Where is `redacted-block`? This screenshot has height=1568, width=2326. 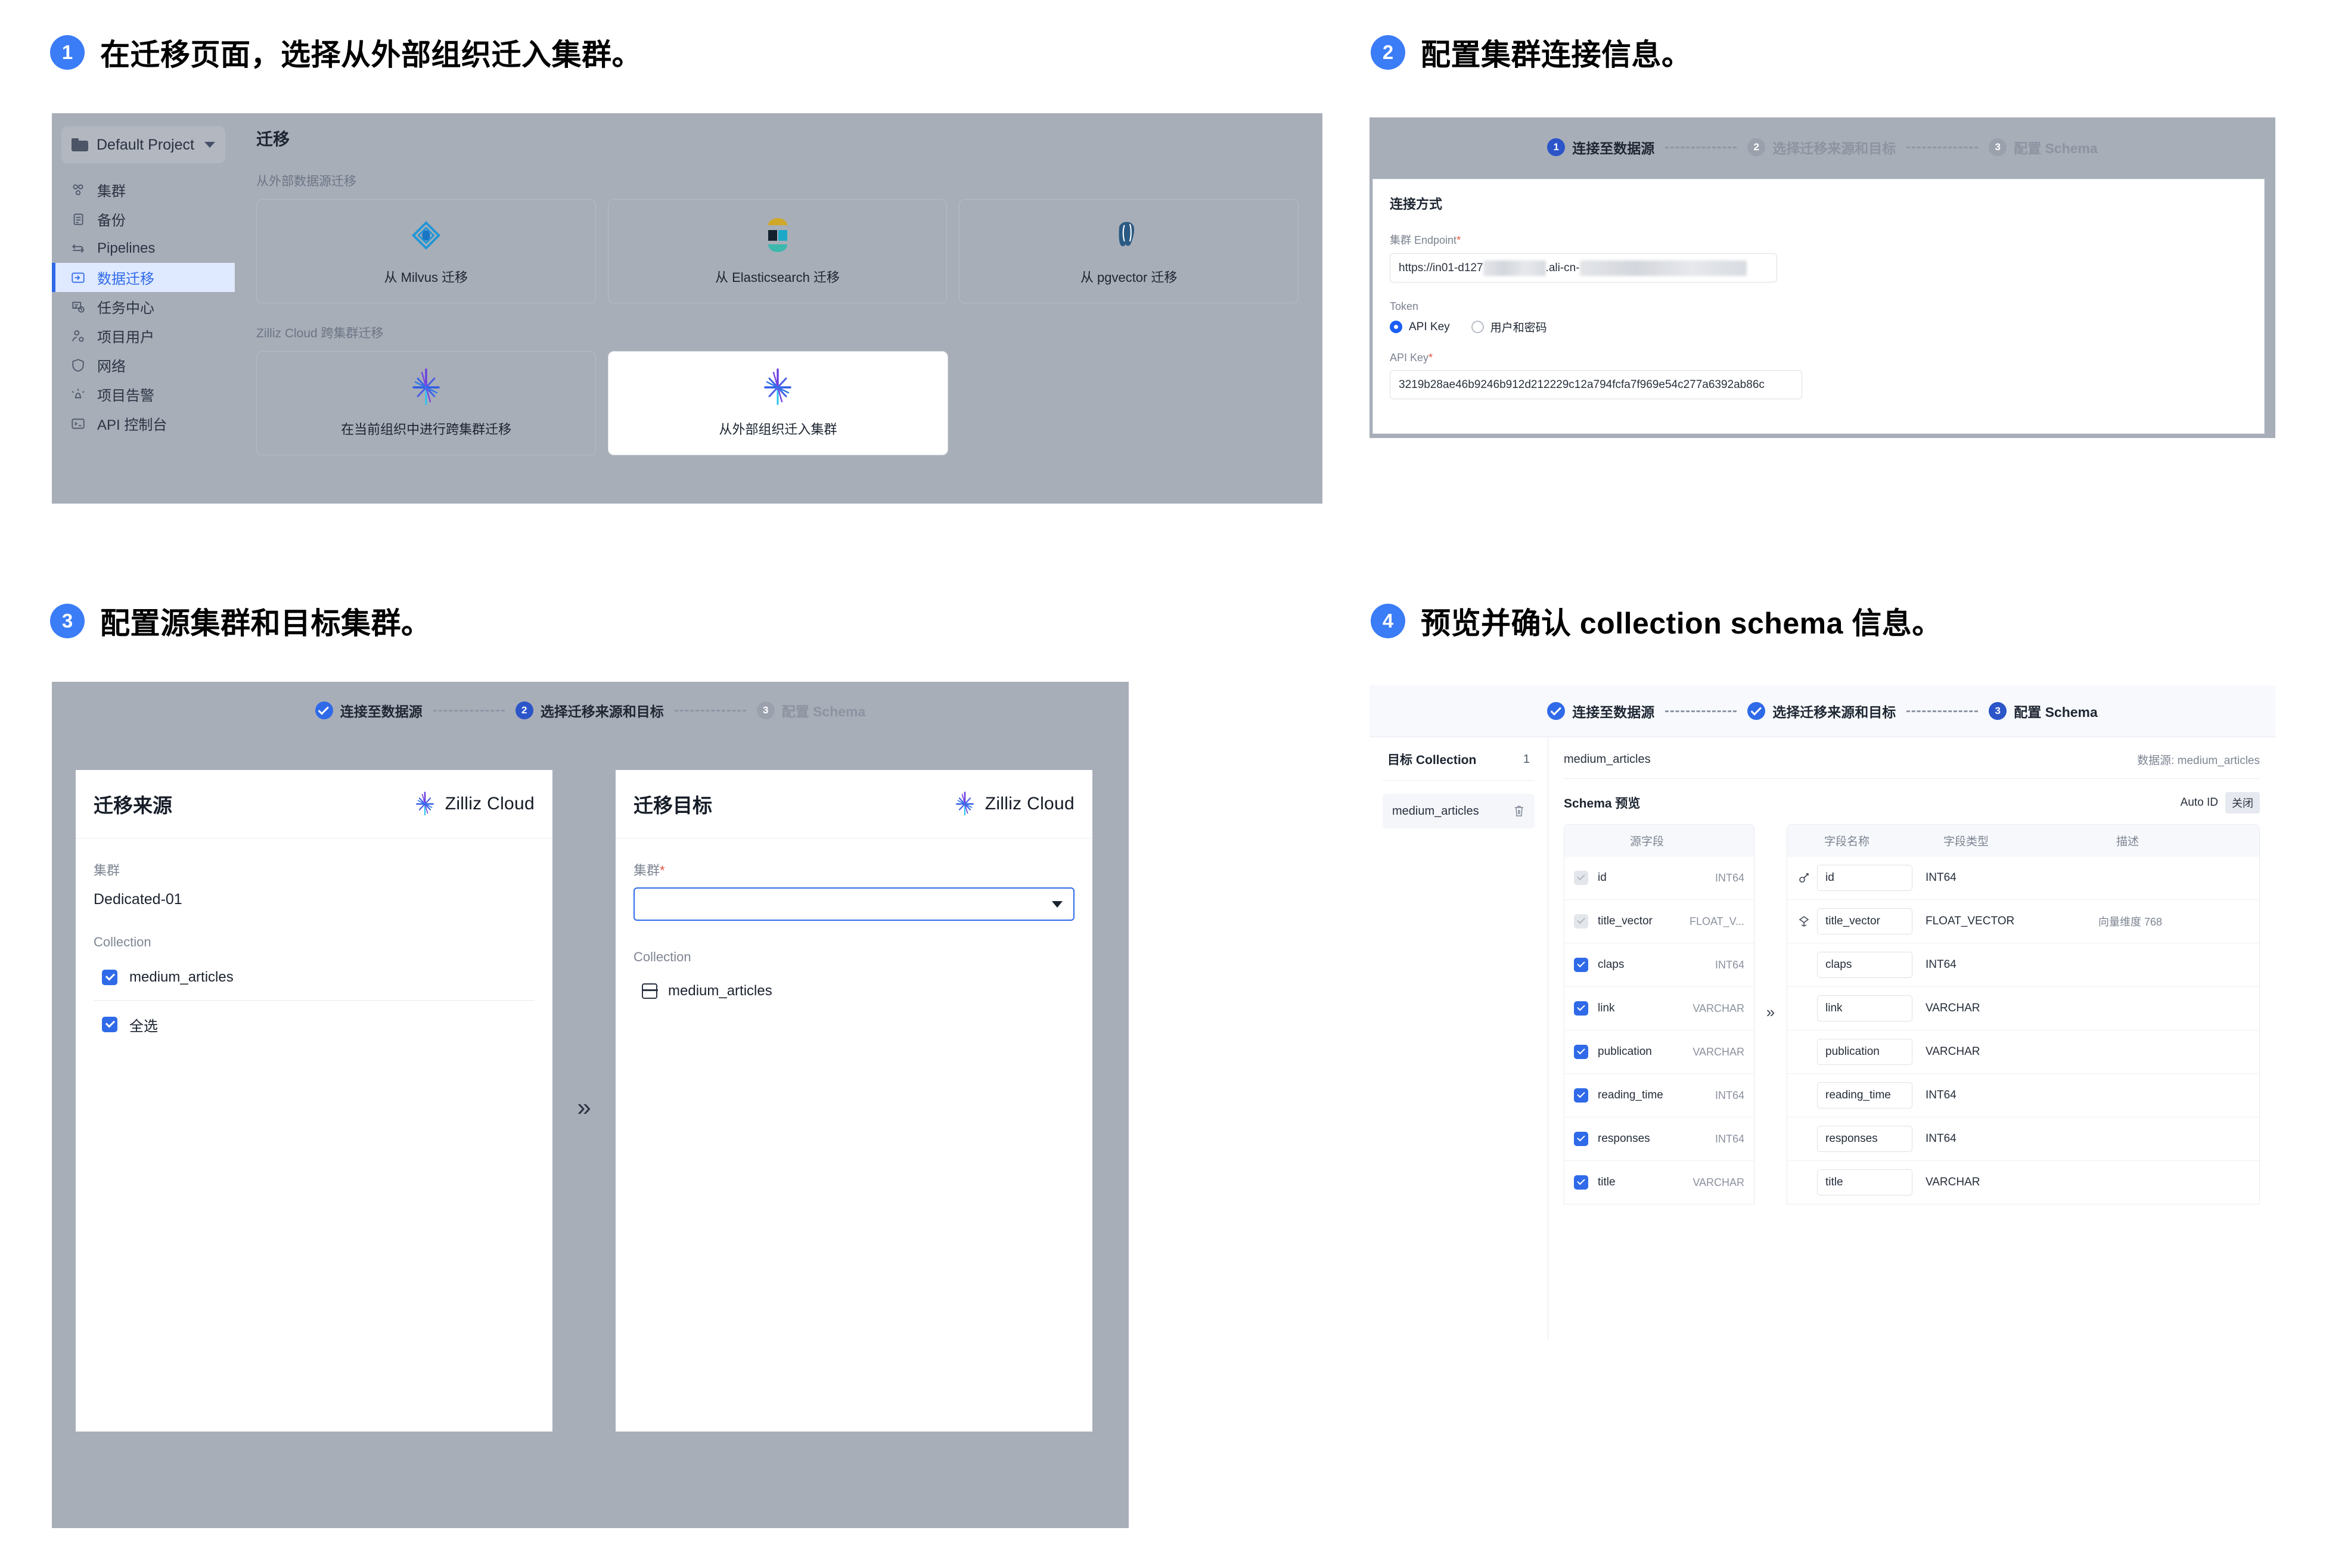
redacted-block is located at coordinates (1663, 268).